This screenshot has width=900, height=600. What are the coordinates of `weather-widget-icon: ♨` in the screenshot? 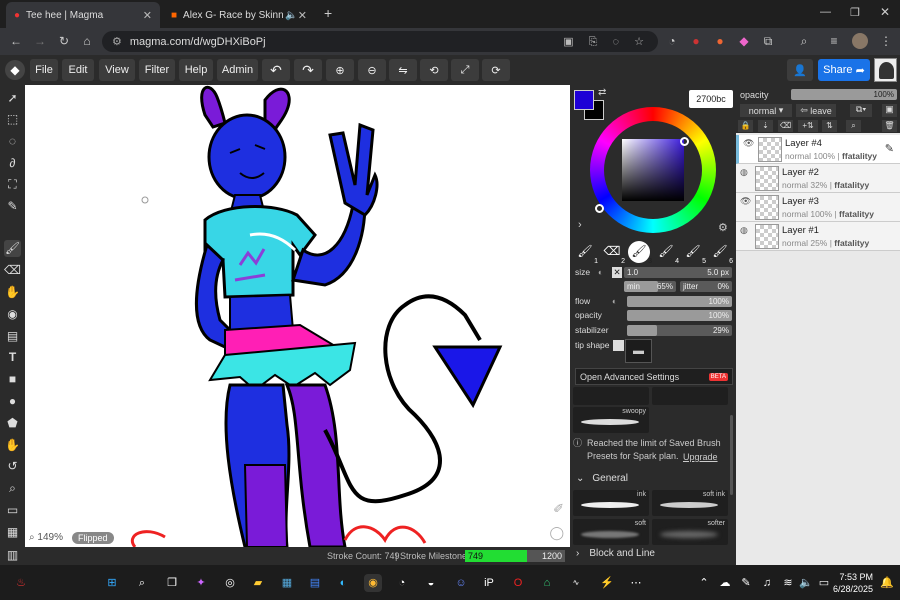 It's located at (21, 583).